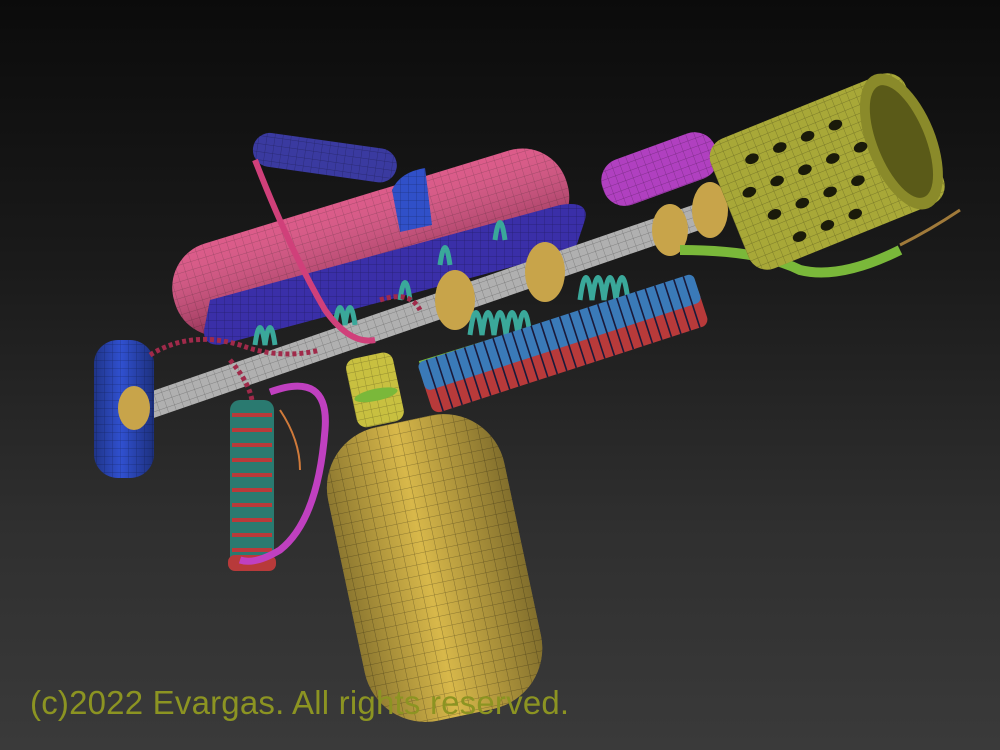 The image size is (1000, 750). Describe the element at coordinates (827, 171) in the screenshot. I see `muzzle-cylinder` at that location.